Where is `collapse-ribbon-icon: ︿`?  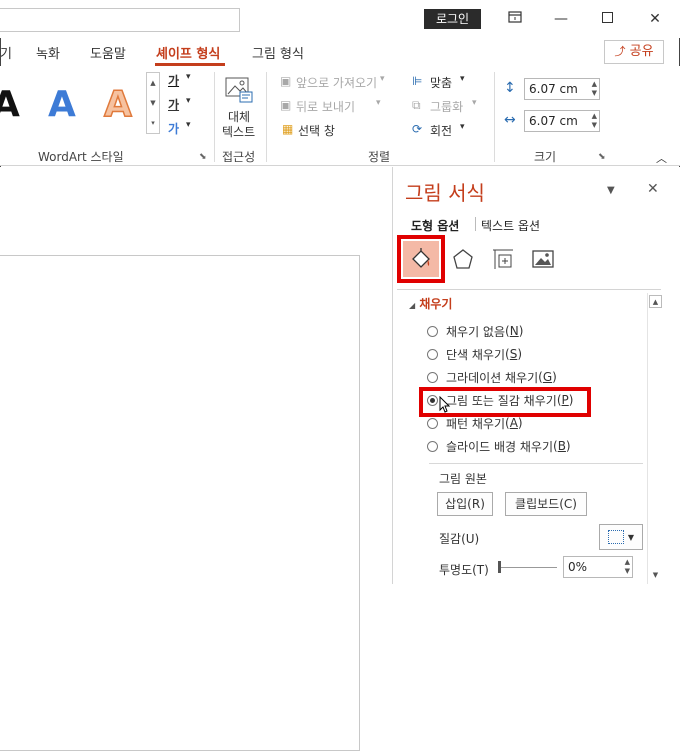 collapse-ribbon-icon: ︿ is located at coordinates (661, 158).